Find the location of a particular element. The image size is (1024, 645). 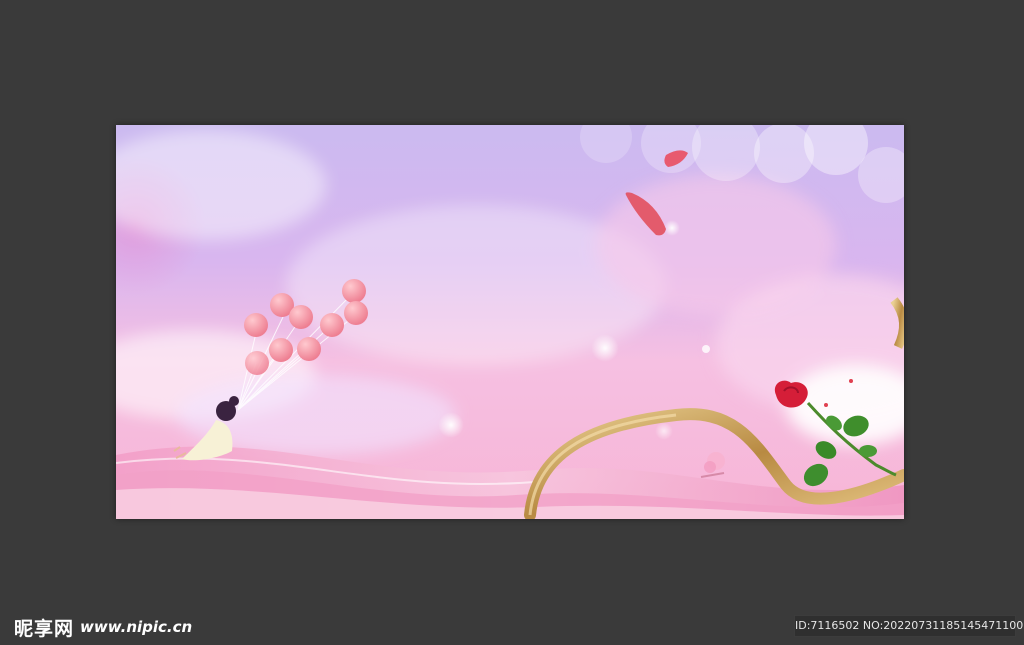

site-url: www.nipic.cn is located at coordinates (136, 627).